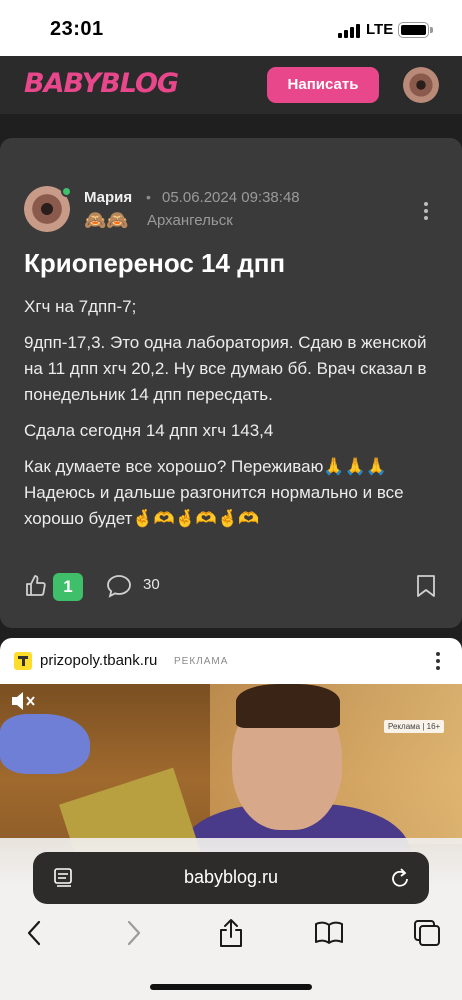 Image resolution: width=462 pixels, height=1000 pixels. What do you see at coordinates (231, 987) in the screenshot?
I see `home-indicator` at bounding box center [231, 987].